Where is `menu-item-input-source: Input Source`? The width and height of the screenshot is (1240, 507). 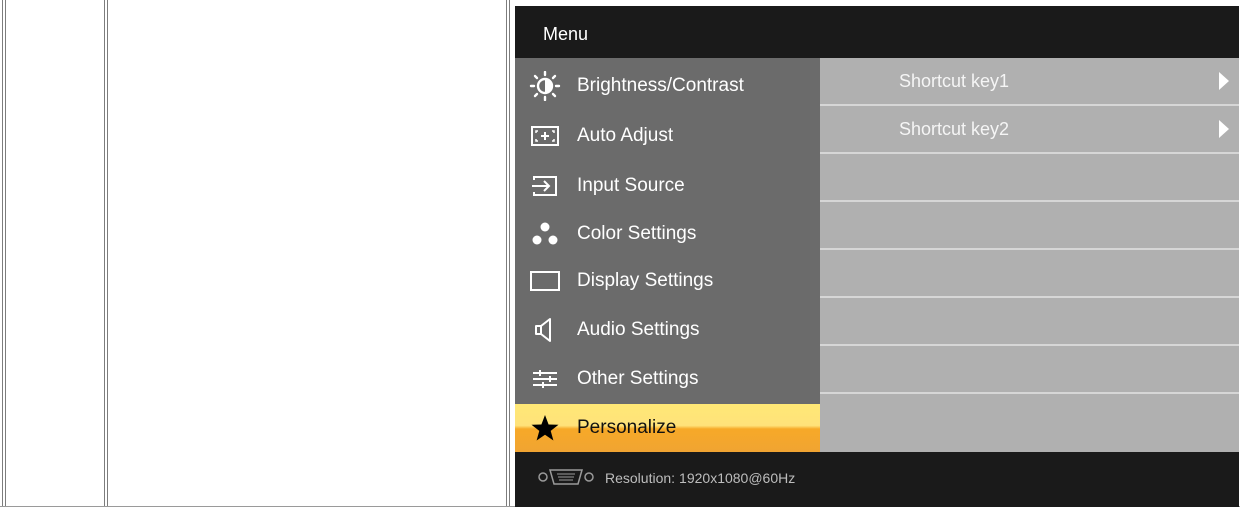 menu-item-input-source: Input Source is located at coordinates (667, 186).